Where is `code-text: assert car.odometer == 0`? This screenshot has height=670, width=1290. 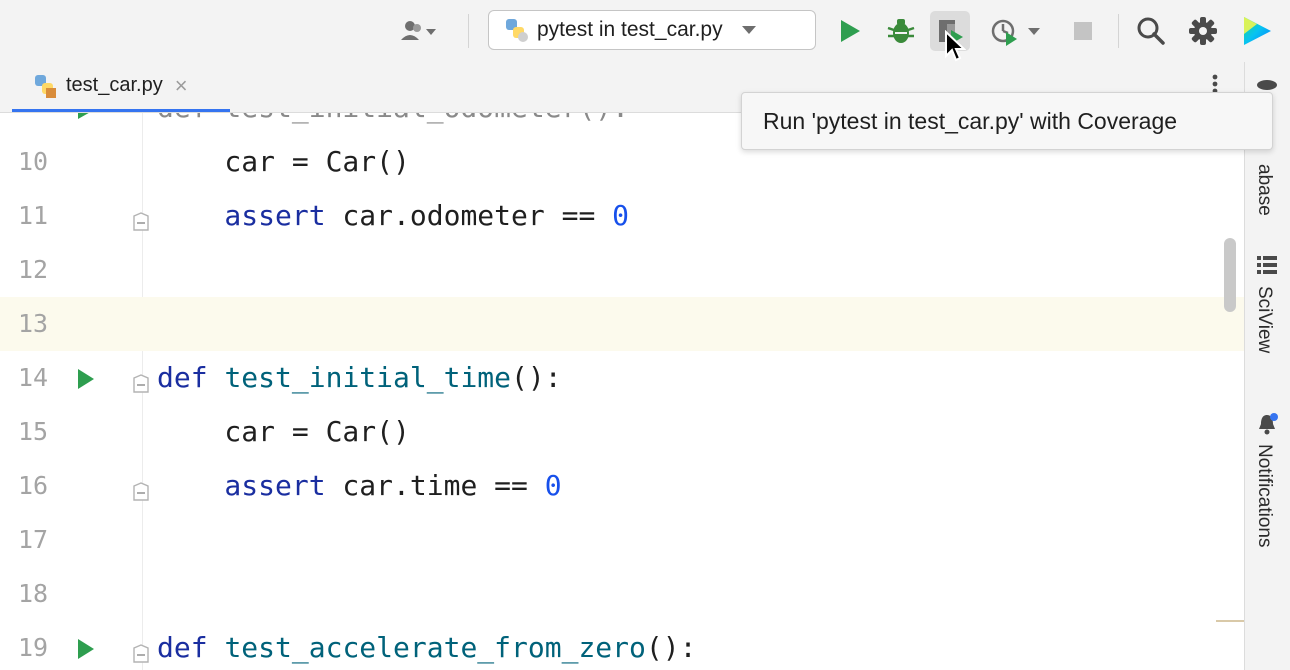
code-text: assert car.odometer == 0 is located at coordinates (393, 216).